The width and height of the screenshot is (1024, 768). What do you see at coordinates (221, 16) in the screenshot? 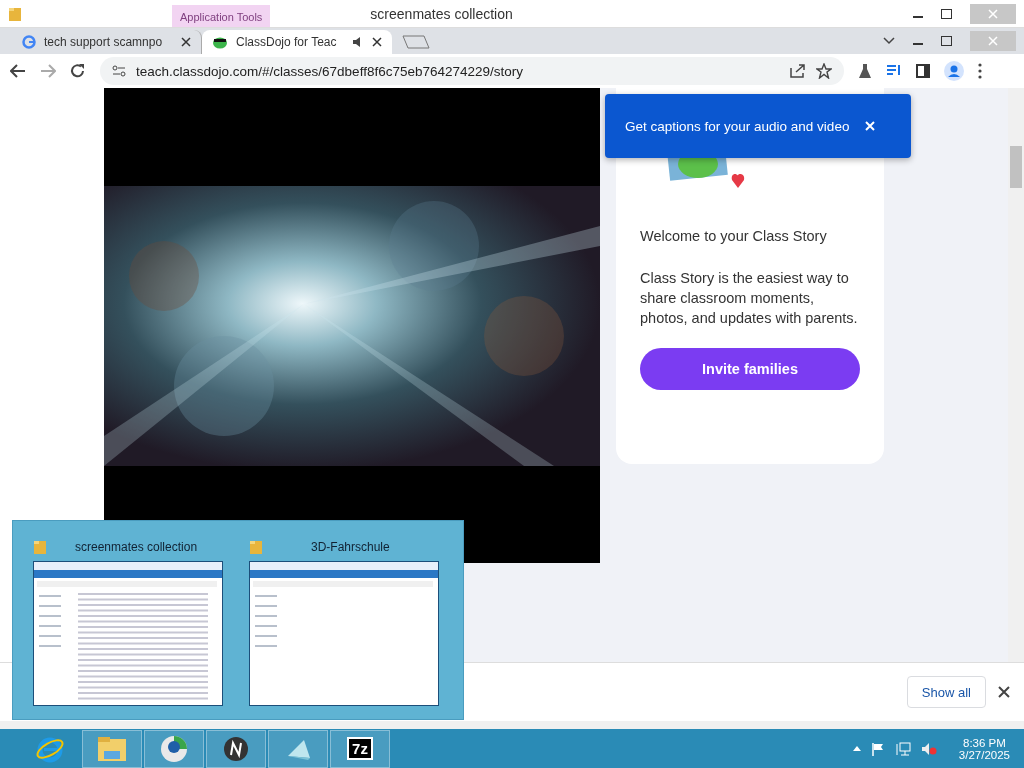
I see `ribbon-context-tab: Application Tools` at bounding box center [221, 16].